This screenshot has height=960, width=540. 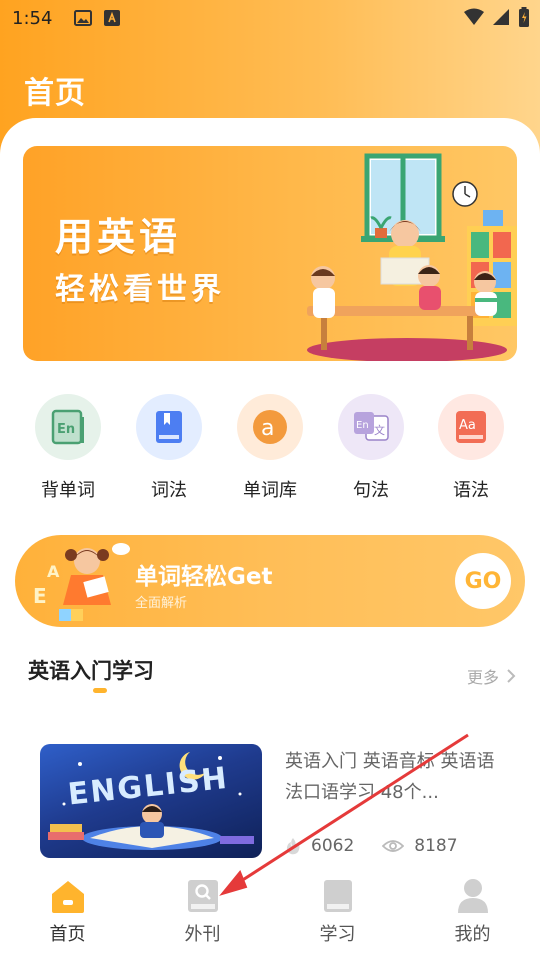 I want to click on svg-text: a, so click(x=267, y=428).